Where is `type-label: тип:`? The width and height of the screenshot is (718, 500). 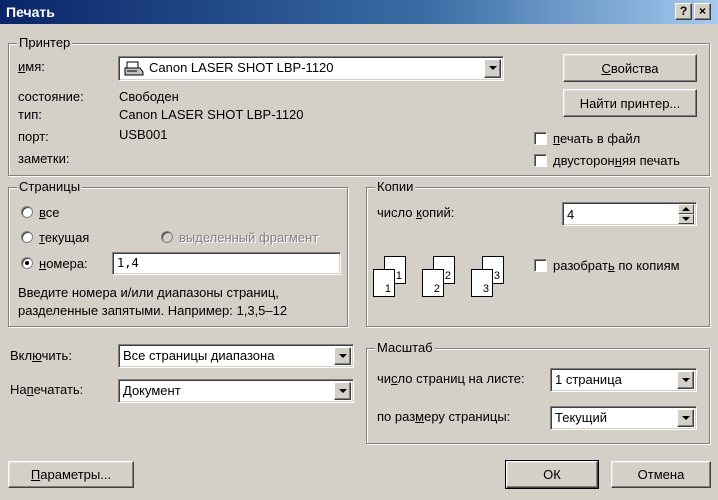 type-label: тип: is located at coordinates (30, 114).